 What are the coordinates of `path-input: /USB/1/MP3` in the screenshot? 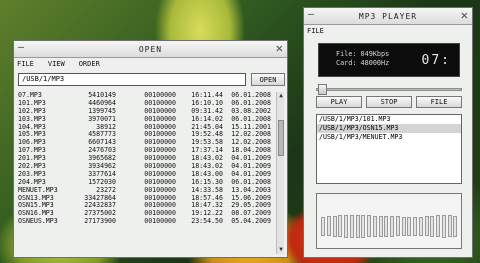 It's located at (132, 79).